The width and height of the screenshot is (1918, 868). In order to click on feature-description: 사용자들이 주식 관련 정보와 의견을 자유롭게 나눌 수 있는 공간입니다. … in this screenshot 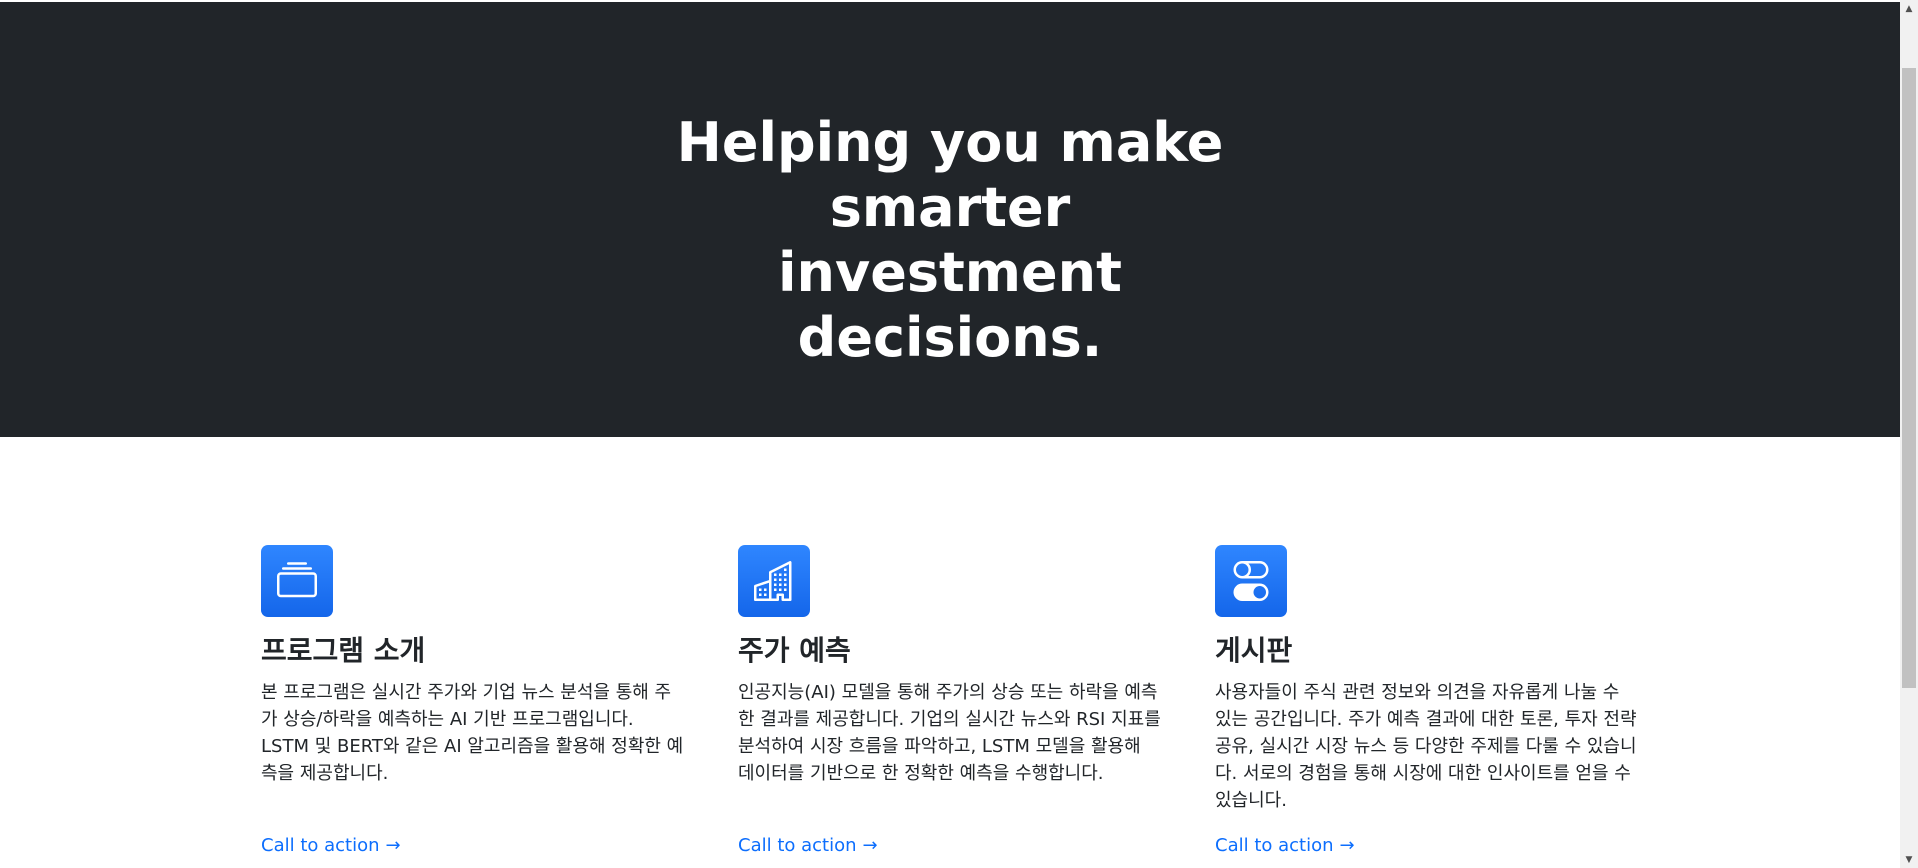, I will do `click(1426, 746)`.